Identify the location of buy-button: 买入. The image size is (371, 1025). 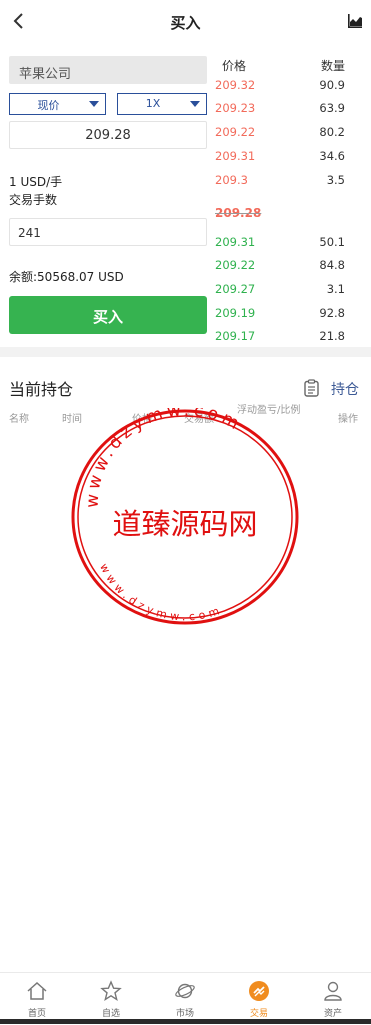
(108, 315).